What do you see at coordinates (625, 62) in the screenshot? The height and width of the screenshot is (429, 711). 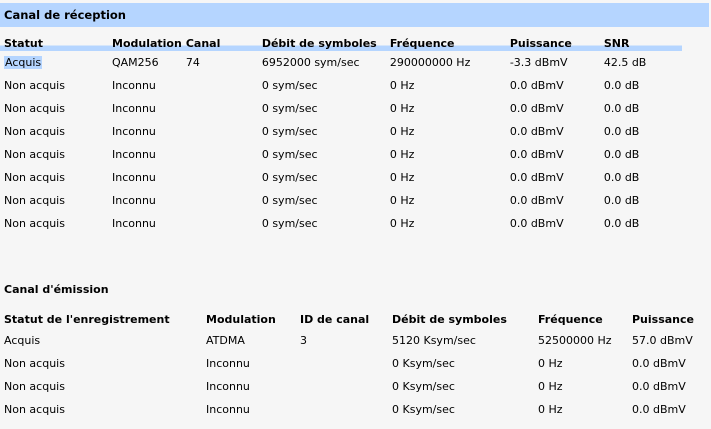 I see `reception-table-cell: 42.5 dB` at bounding box center [625, 62].